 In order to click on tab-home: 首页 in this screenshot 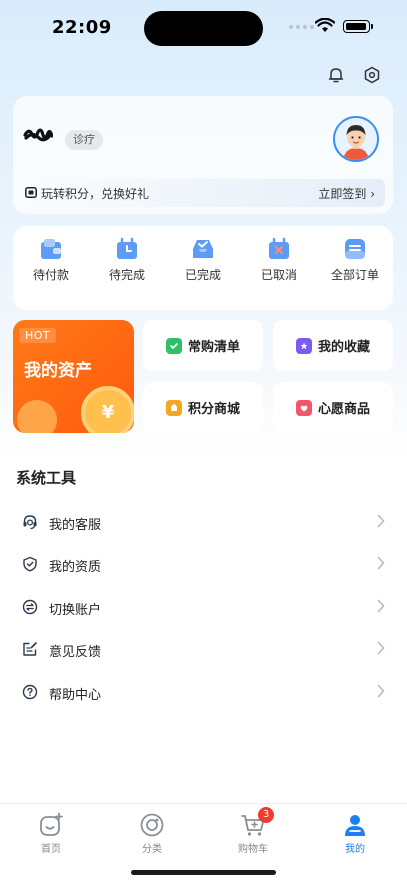, I will do `click(51, 833)`.